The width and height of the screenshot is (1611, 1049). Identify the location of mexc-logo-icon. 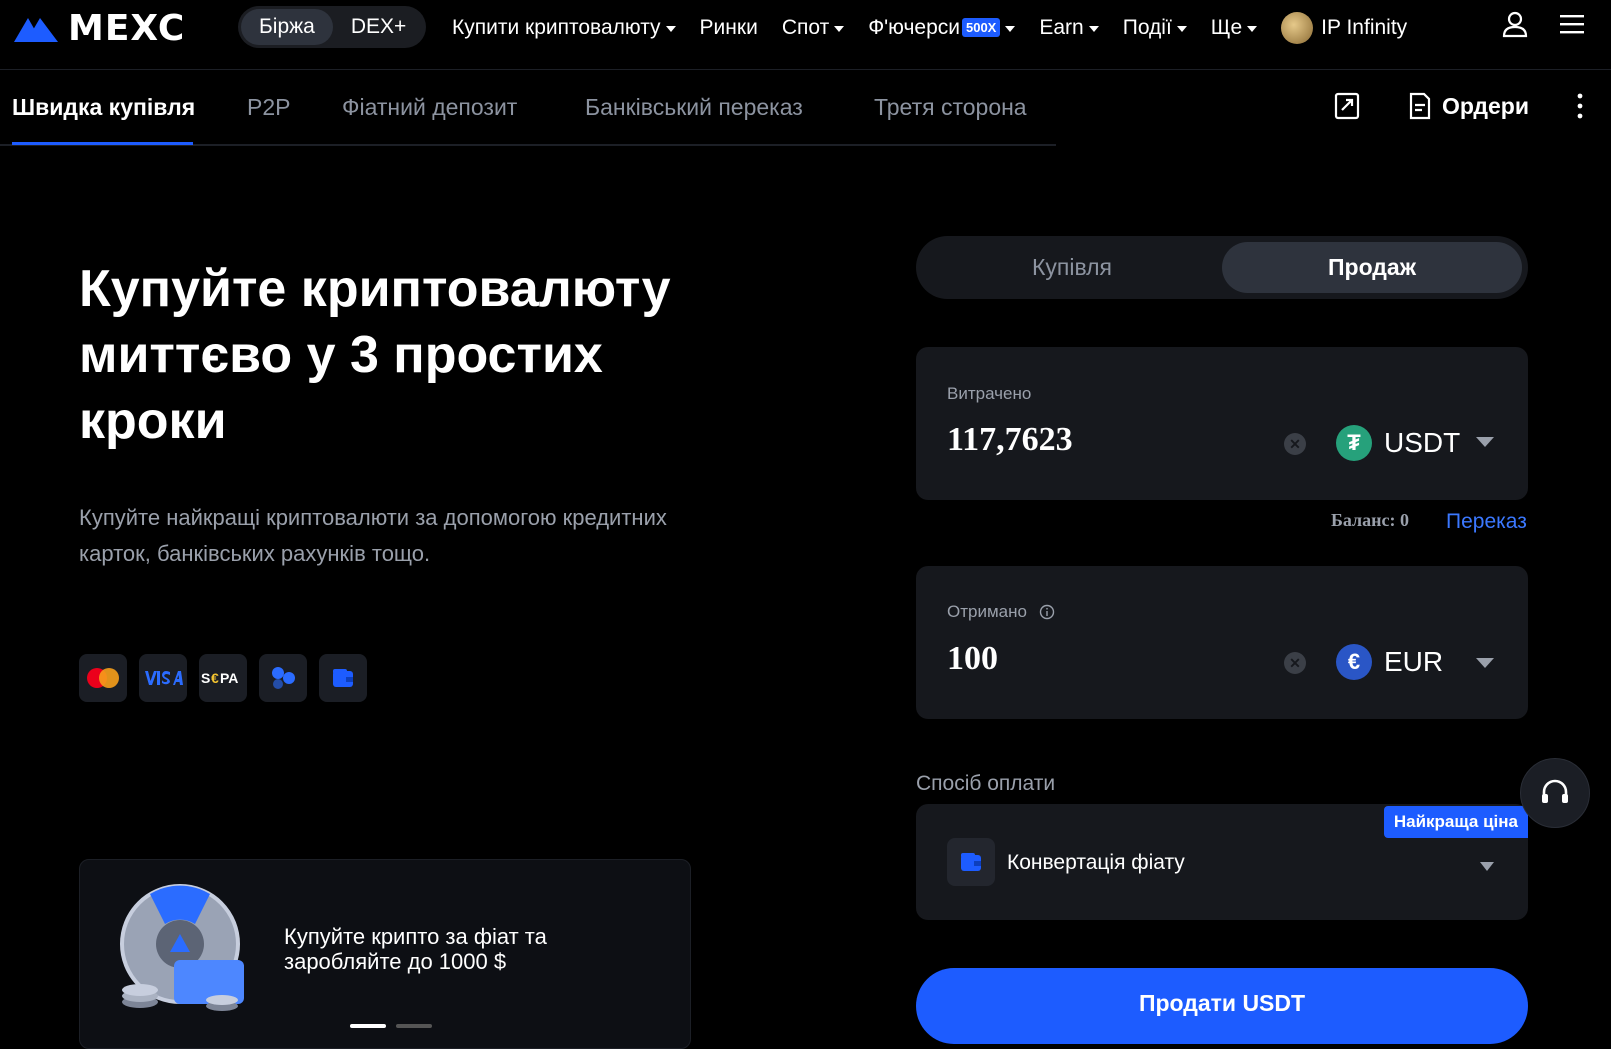
(36, 29).